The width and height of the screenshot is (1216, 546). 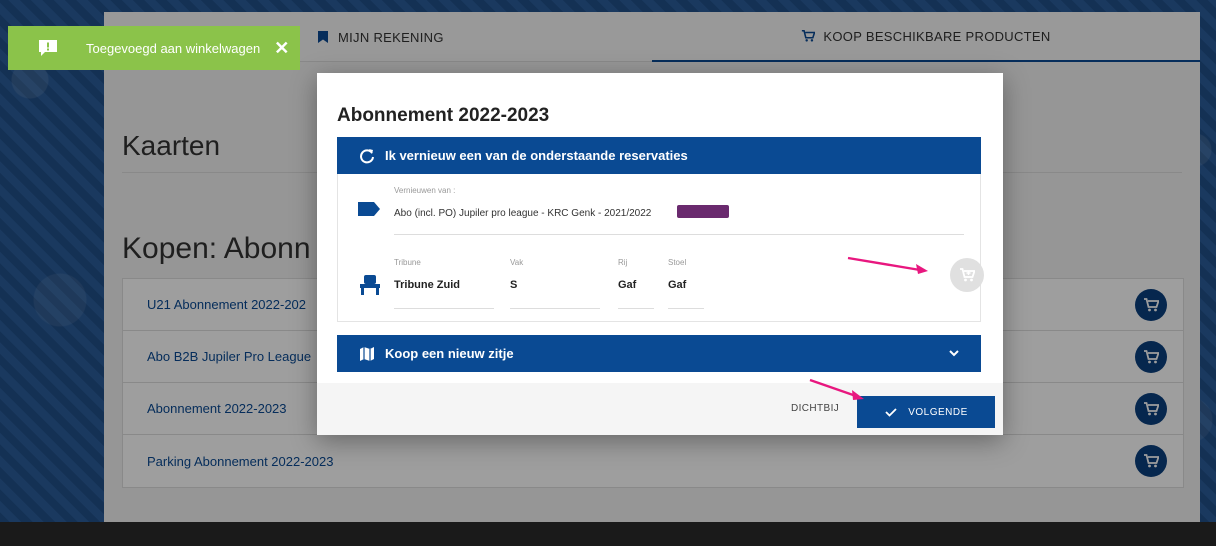 What do you see at coordinates (370, 285) in the screenshot?
I see `seat-icon` at bounding box center [370, 285].